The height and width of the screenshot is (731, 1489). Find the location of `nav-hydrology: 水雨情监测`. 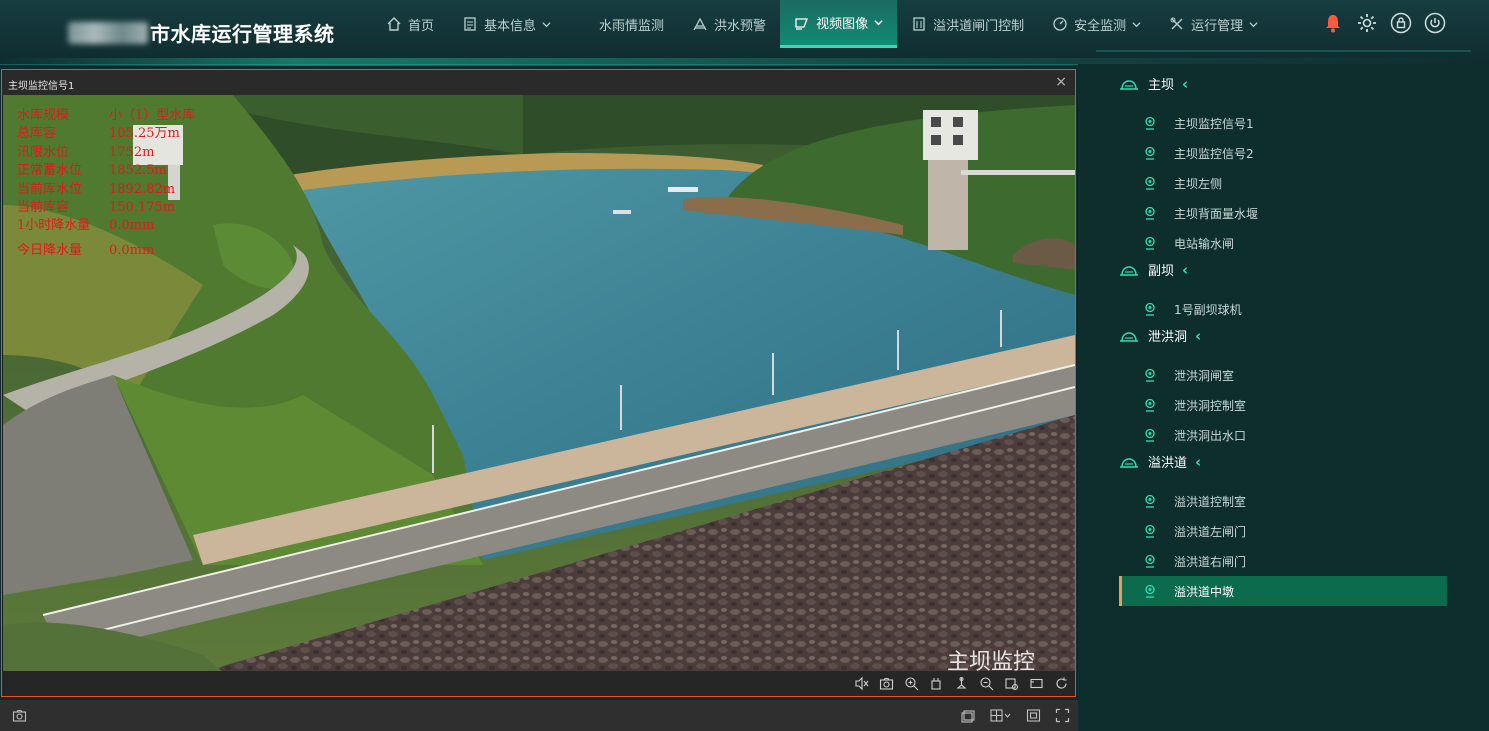

nav-hydrology: 水雨情监测 is located at coordinates (621, 24).